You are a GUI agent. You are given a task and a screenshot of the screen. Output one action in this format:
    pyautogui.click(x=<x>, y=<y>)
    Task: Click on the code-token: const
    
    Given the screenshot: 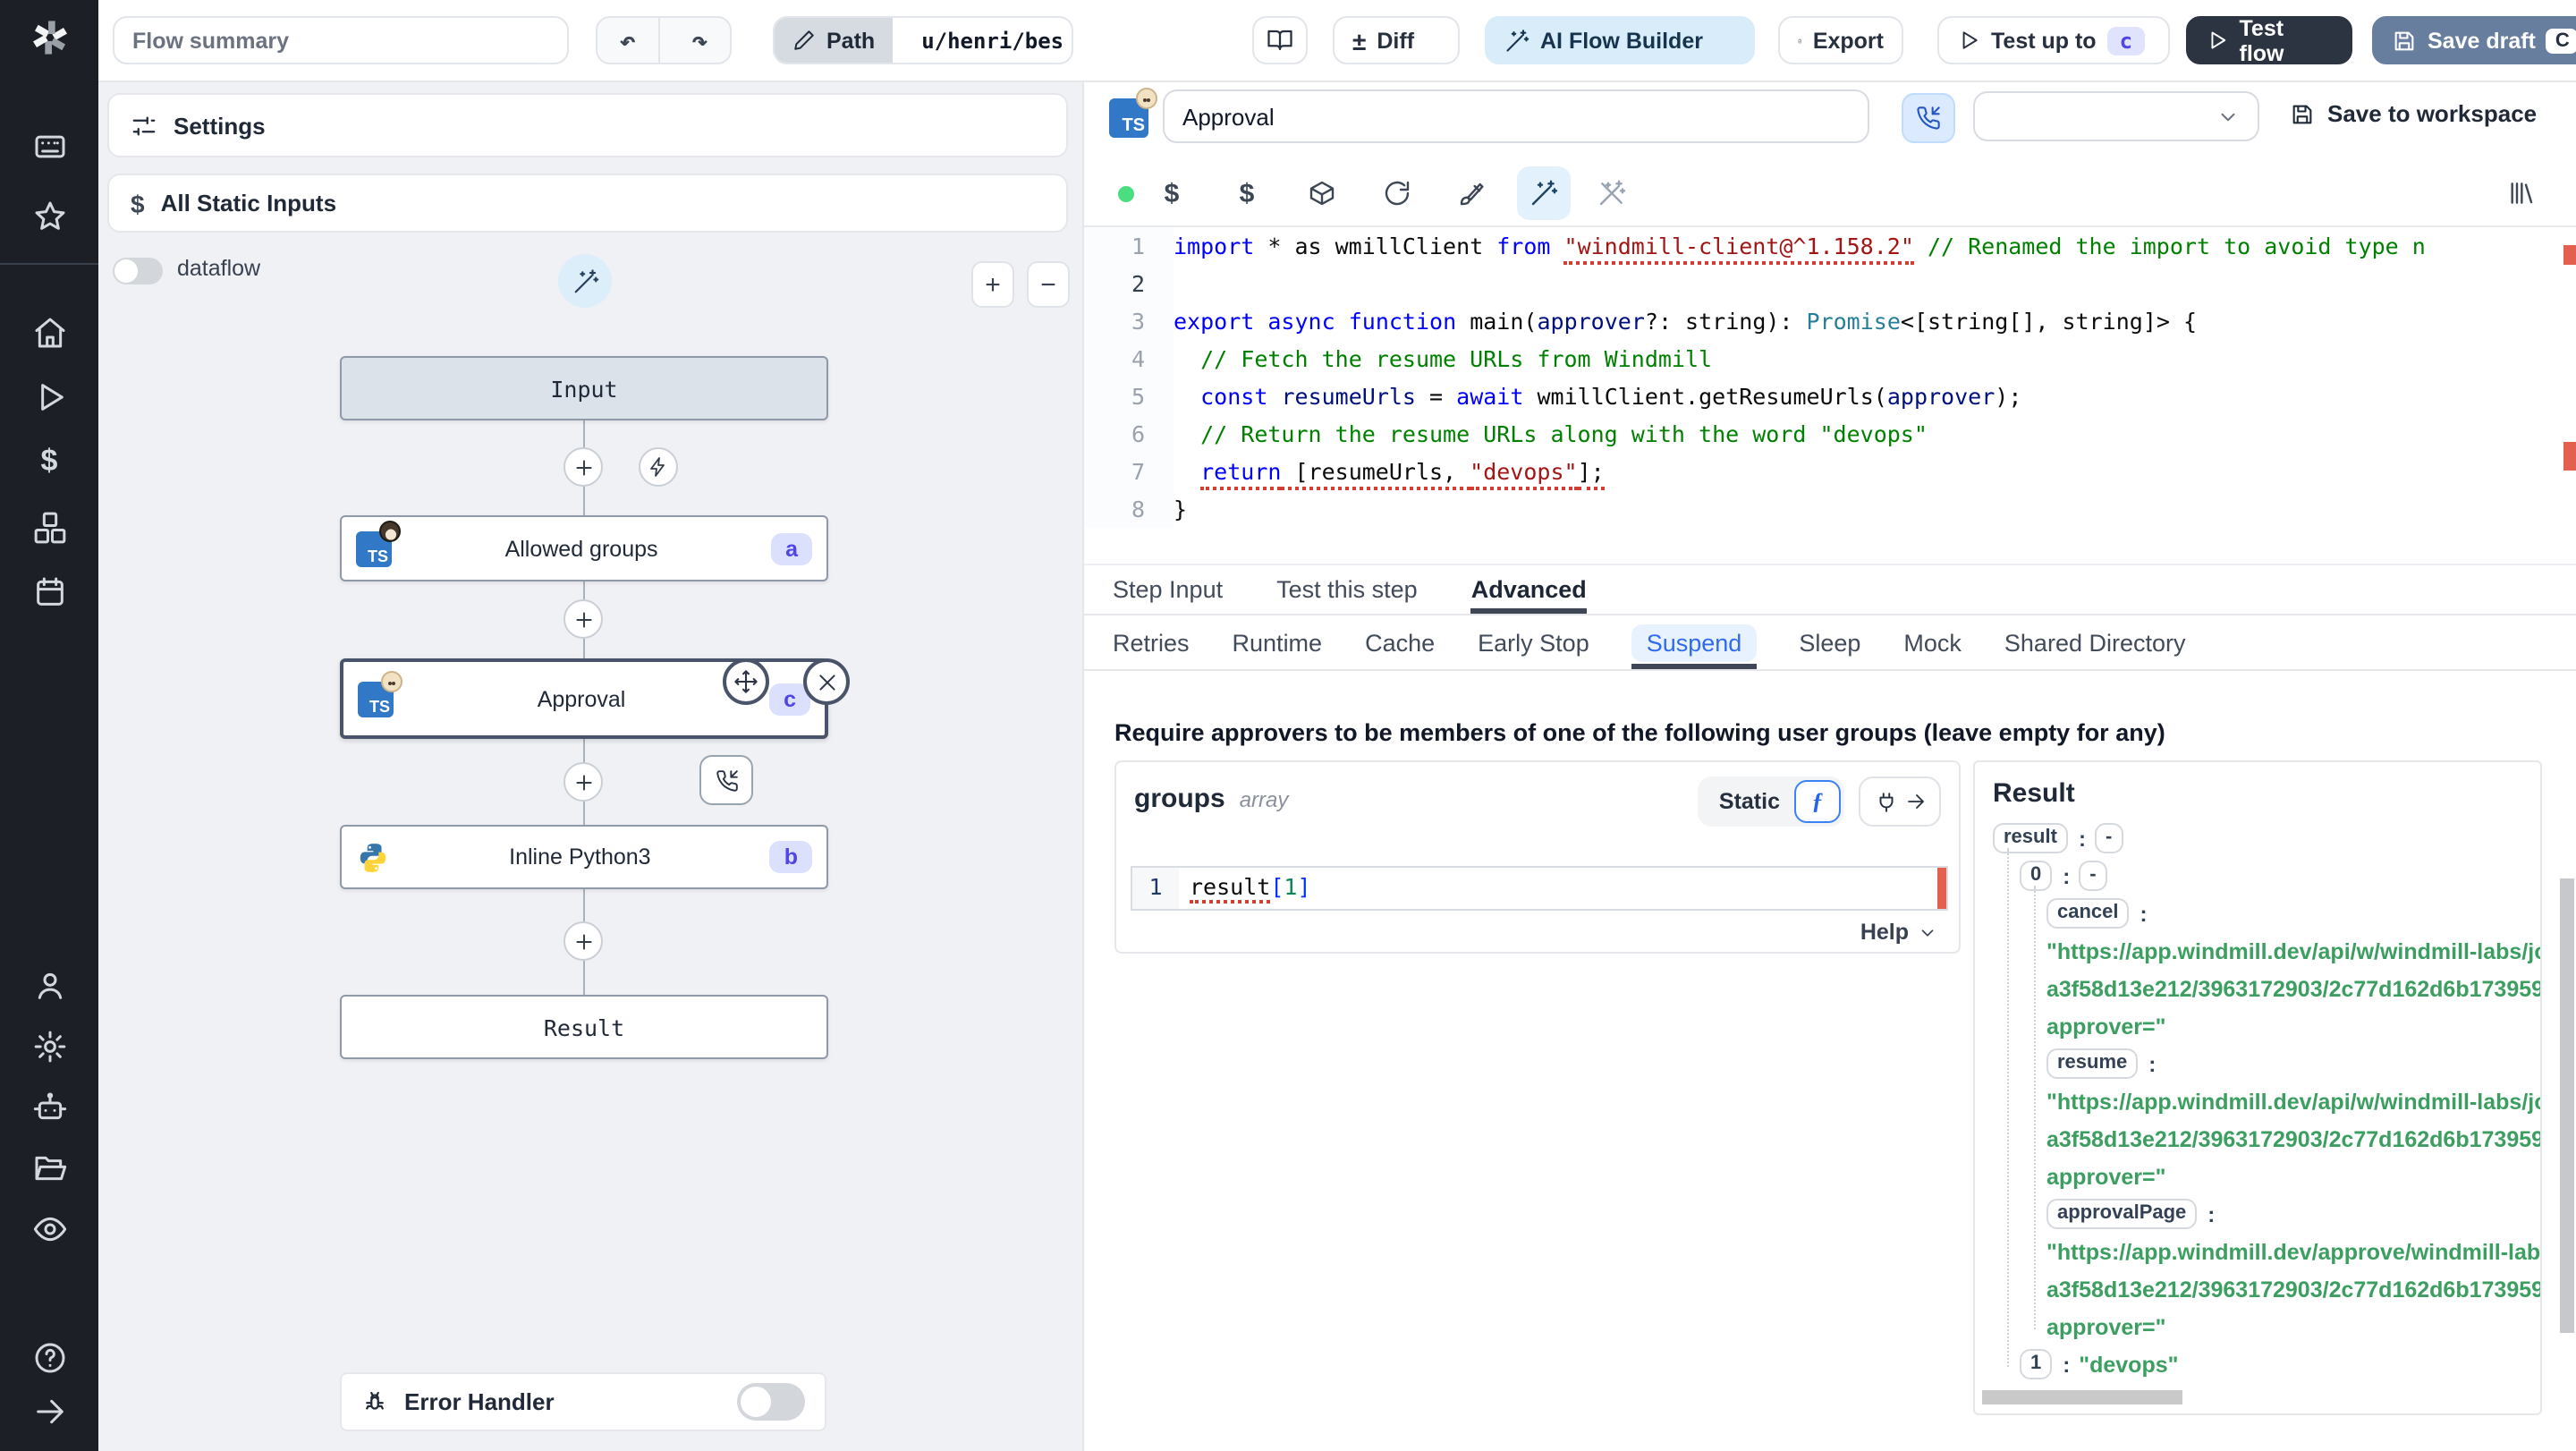 What is the action you would take?
    pyautogui.click(x=1234, y=396)
    